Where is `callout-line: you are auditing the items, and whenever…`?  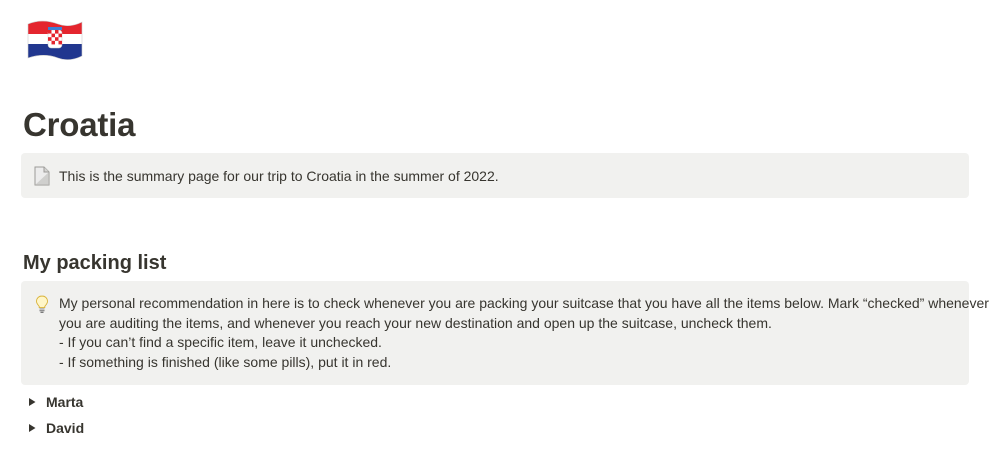
callout-line: you are auditing the items, and whenever… is located at coordinates (507, 324).